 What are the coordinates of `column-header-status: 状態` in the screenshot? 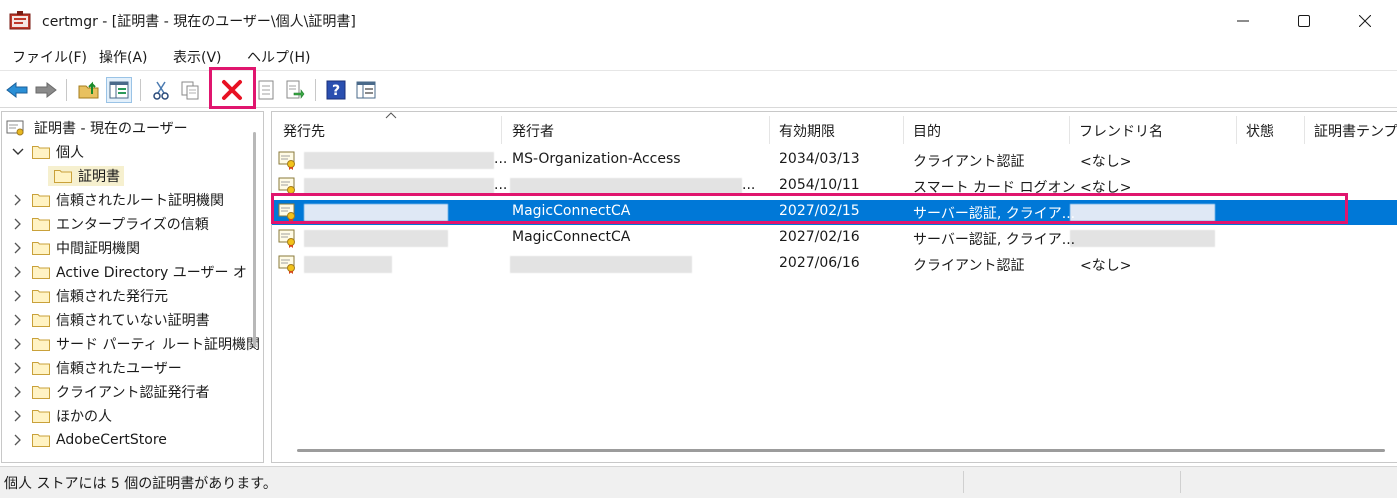 It's located at (1260, 131).